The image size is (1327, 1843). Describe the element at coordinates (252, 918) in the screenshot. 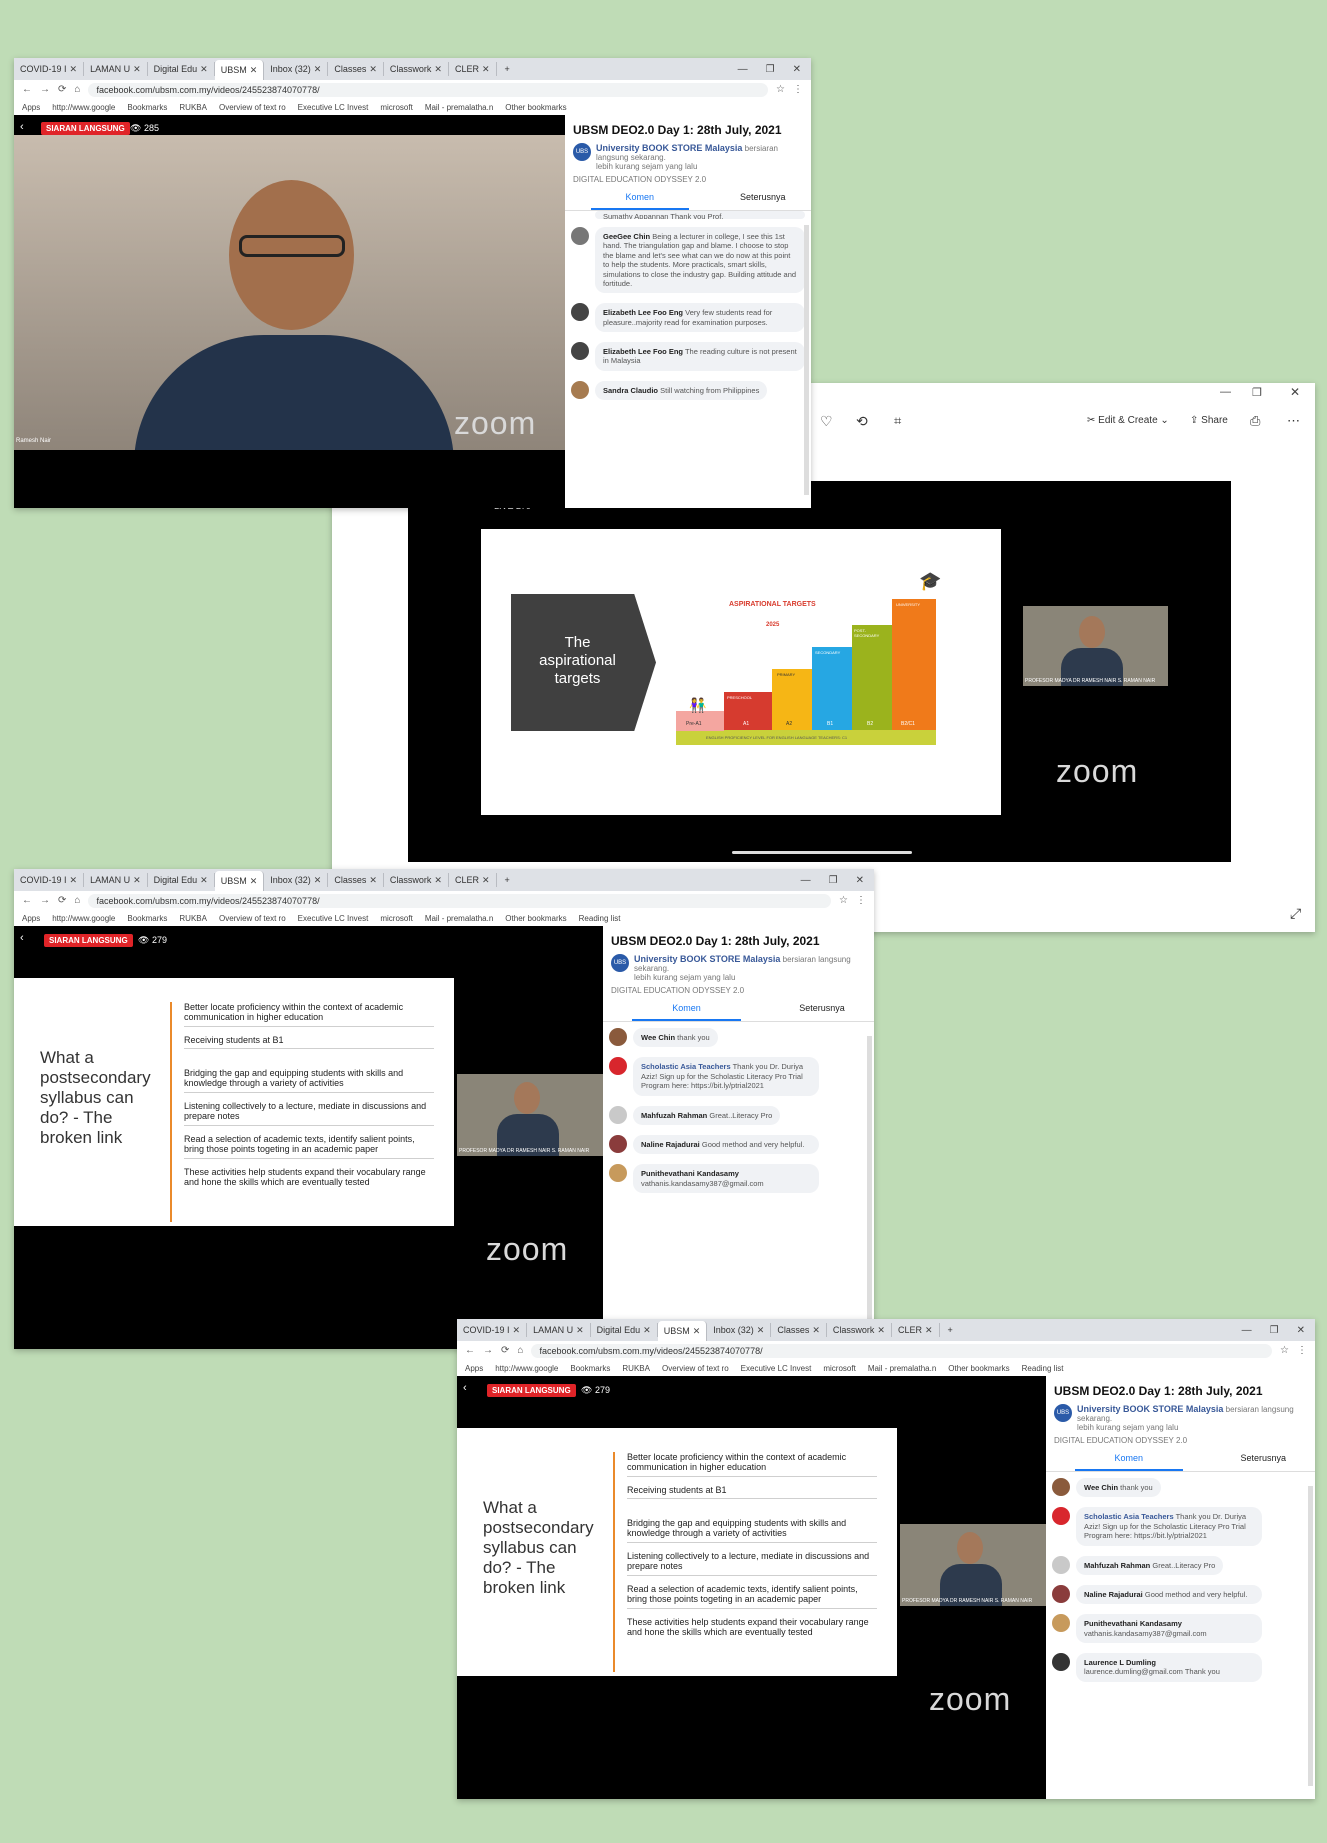

I see `bookmark-item: Overview of text ro` at that location.